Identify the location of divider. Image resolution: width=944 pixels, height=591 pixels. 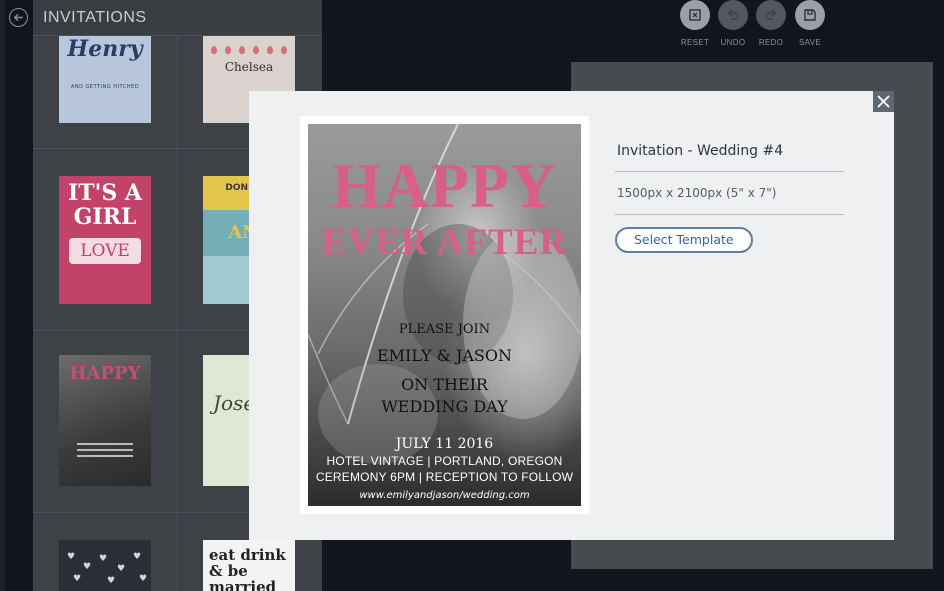
(729, 214).